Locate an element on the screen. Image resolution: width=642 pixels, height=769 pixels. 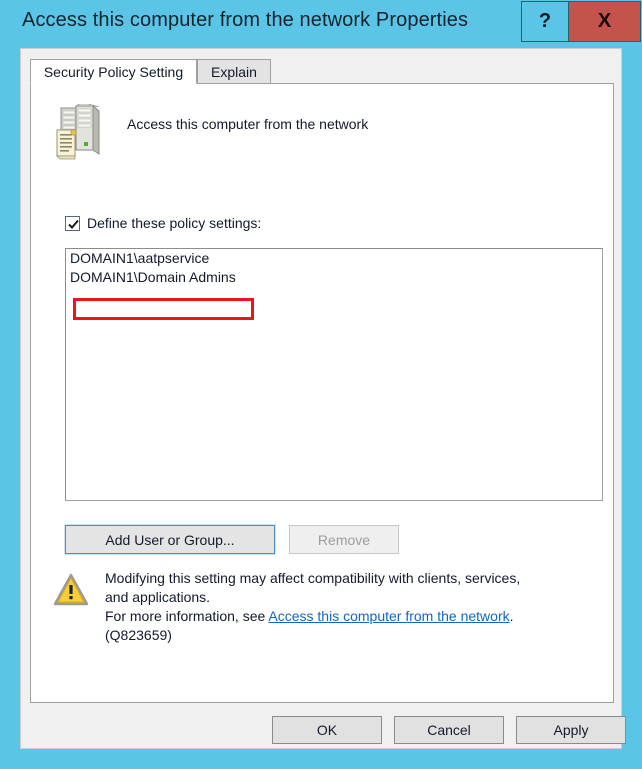
remove-button: Remove is located at coordinates (344, 539).